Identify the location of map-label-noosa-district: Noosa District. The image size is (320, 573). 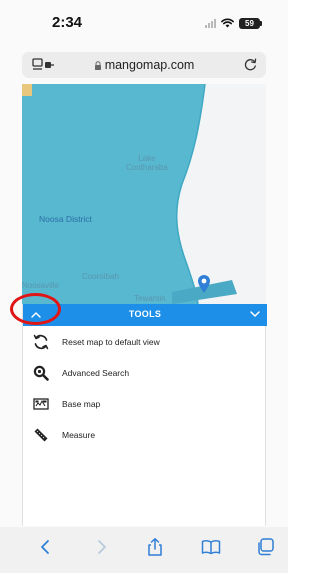
(65, 219).